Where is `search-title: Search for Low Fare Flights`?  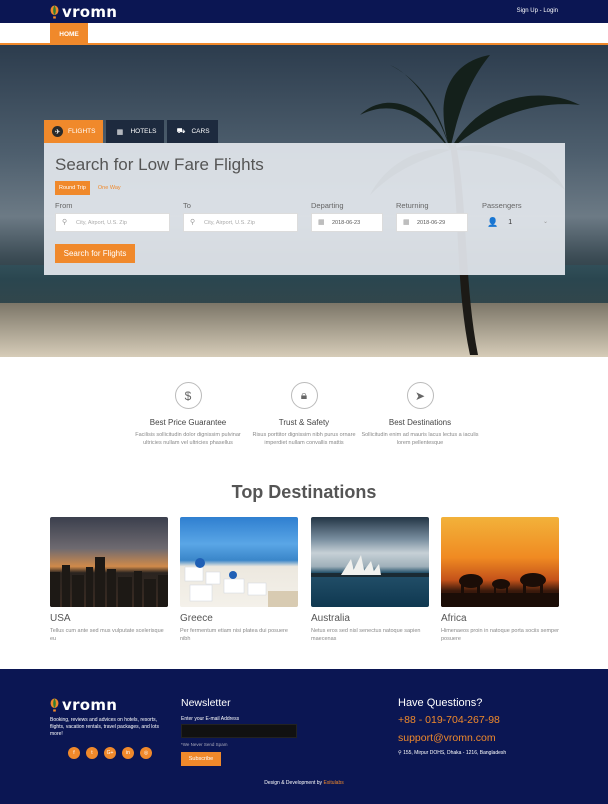
search-title: Search for Low Fare Flights is located at coordinates (159, 164).